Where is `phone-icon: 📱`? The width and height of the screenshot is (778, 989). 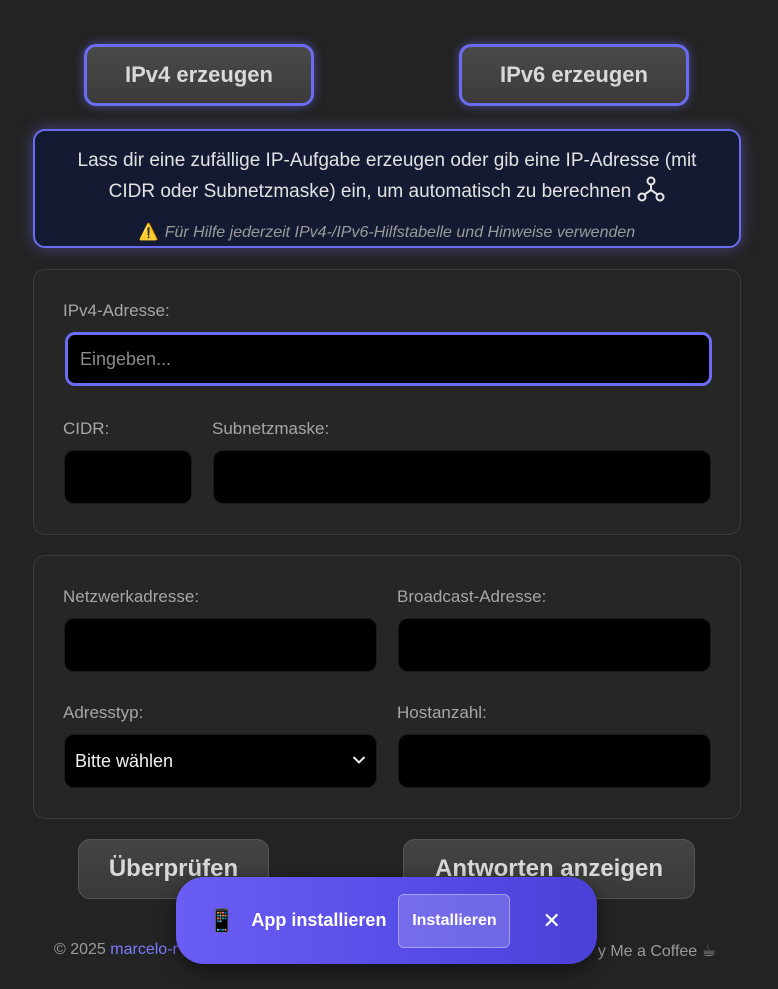 phone-icon: 📱 is located at coordinates (222, 920).